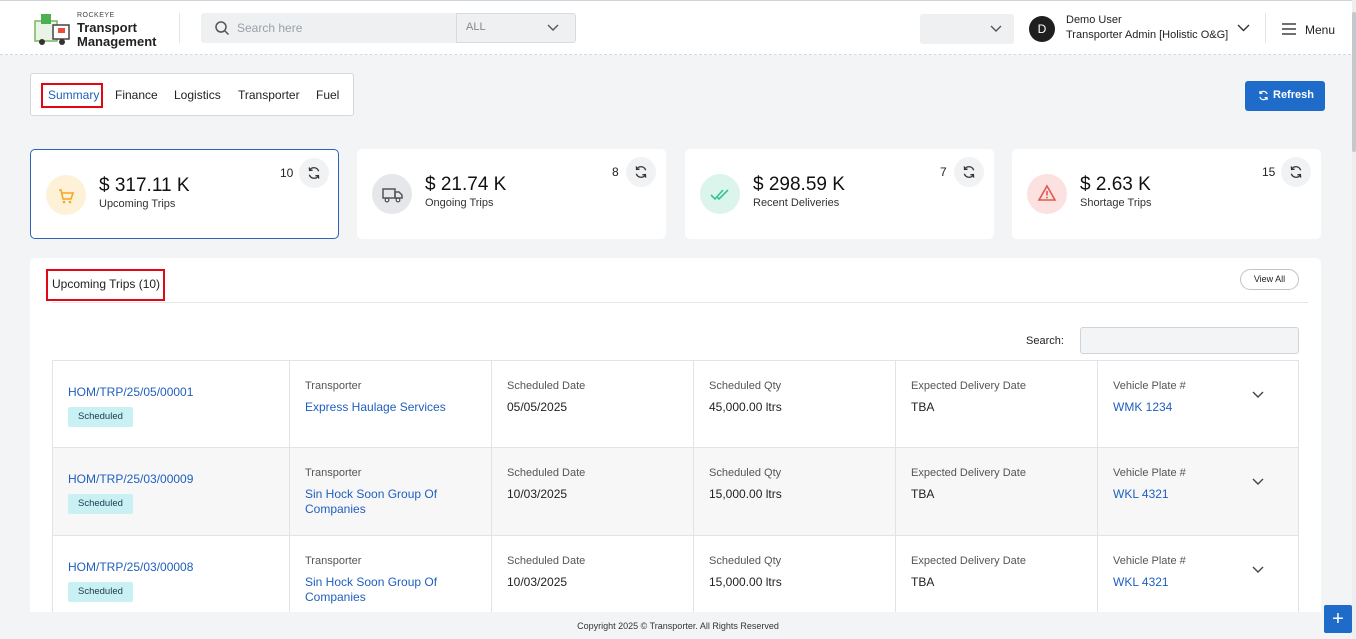 This screenshot has height=639, width=1356. Describe the element at coordinates (1354, 82) in the screenshot. I see `scrollbar-thumb` at that location.